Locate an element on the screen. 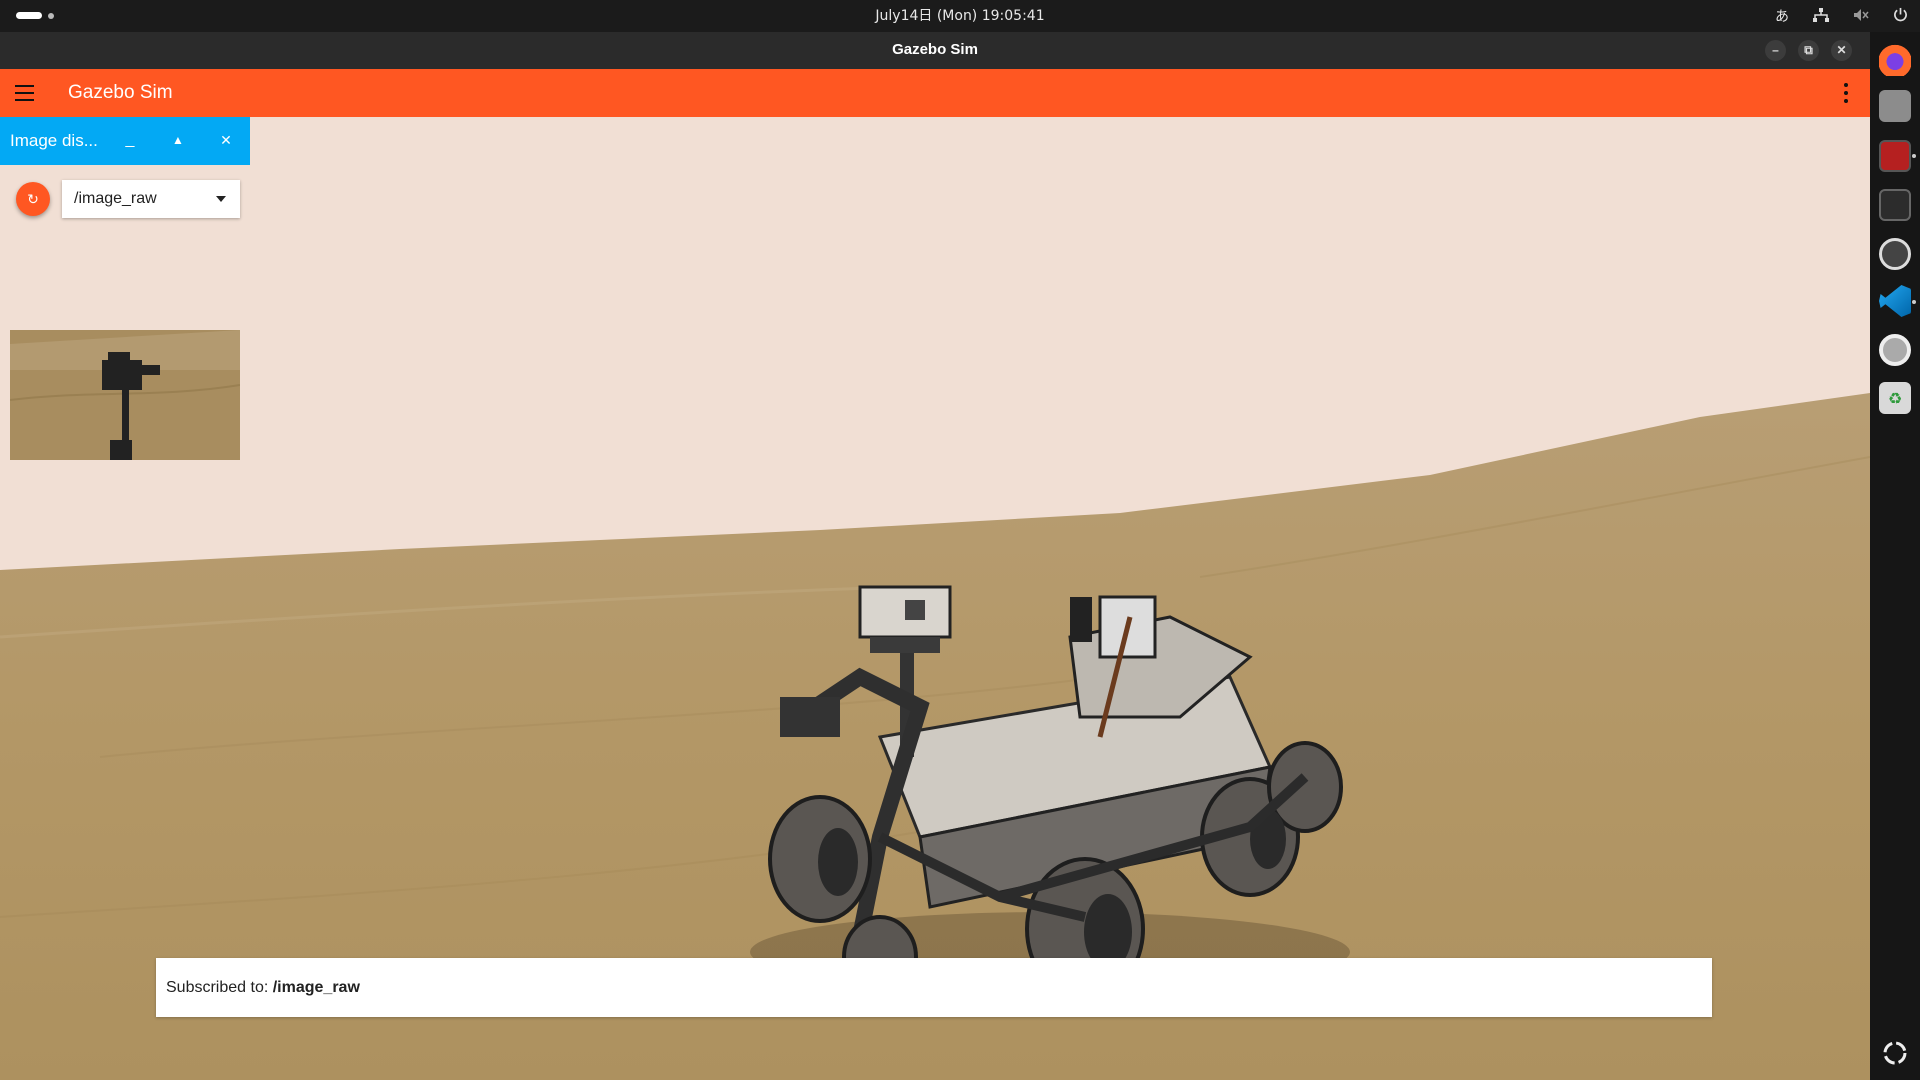 The width and height of the screenshot is (1920, 1080). application-dock: ♻ is located at coordinates (1895, 556).